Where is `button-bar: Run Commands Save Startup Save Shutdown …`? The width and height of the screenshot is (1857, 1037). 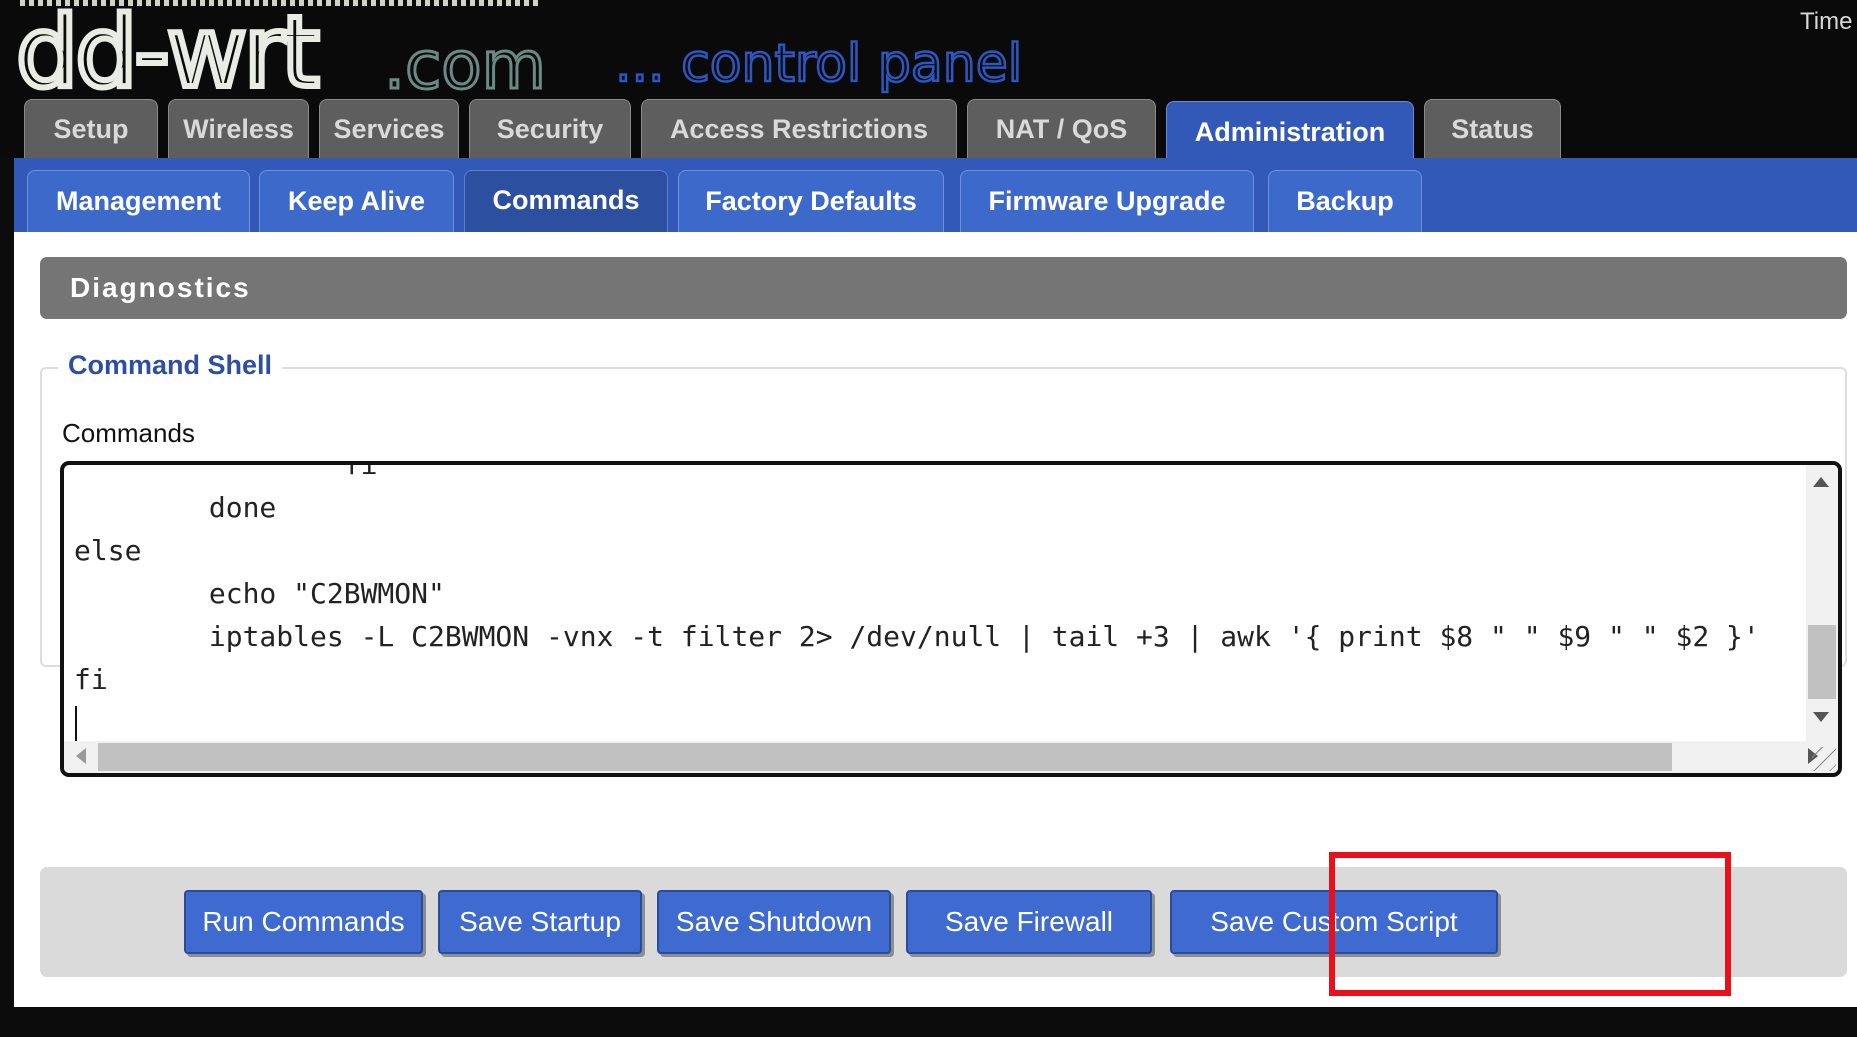
button-bar: Run Commands Save Startup Save Shutdown … is located at coordinates (943, 922).